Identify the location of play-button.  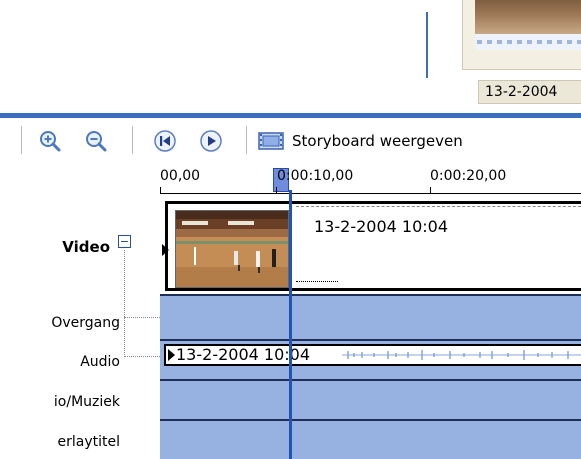
(211, 141).